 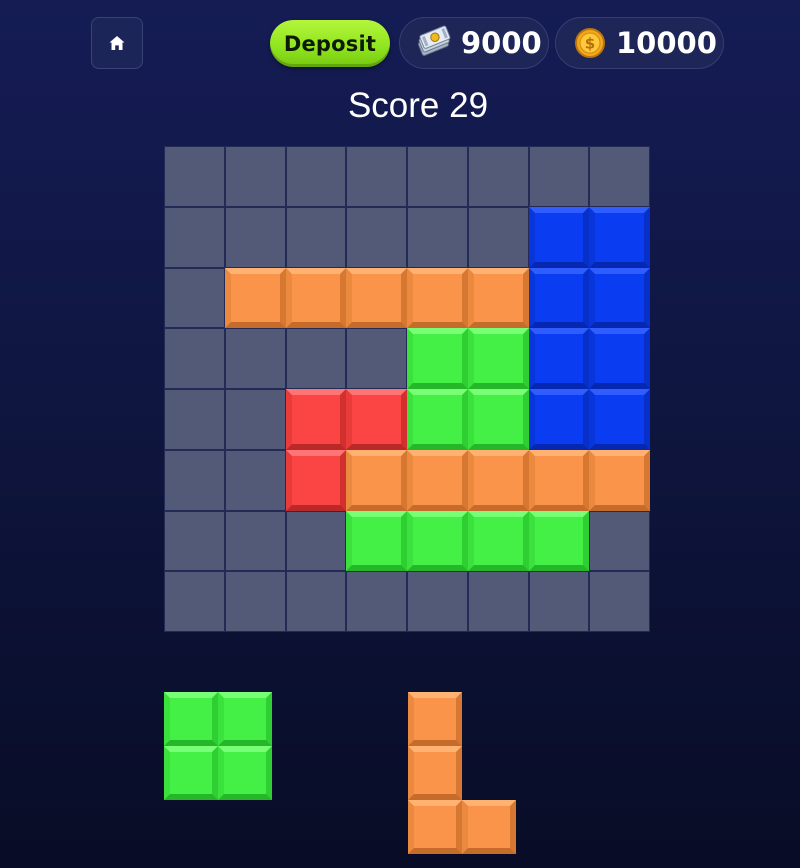 What do you see at coordinates (666, 43) in the screenshot?
I see `coin-value: 10000` at bounding box center [666, 43].